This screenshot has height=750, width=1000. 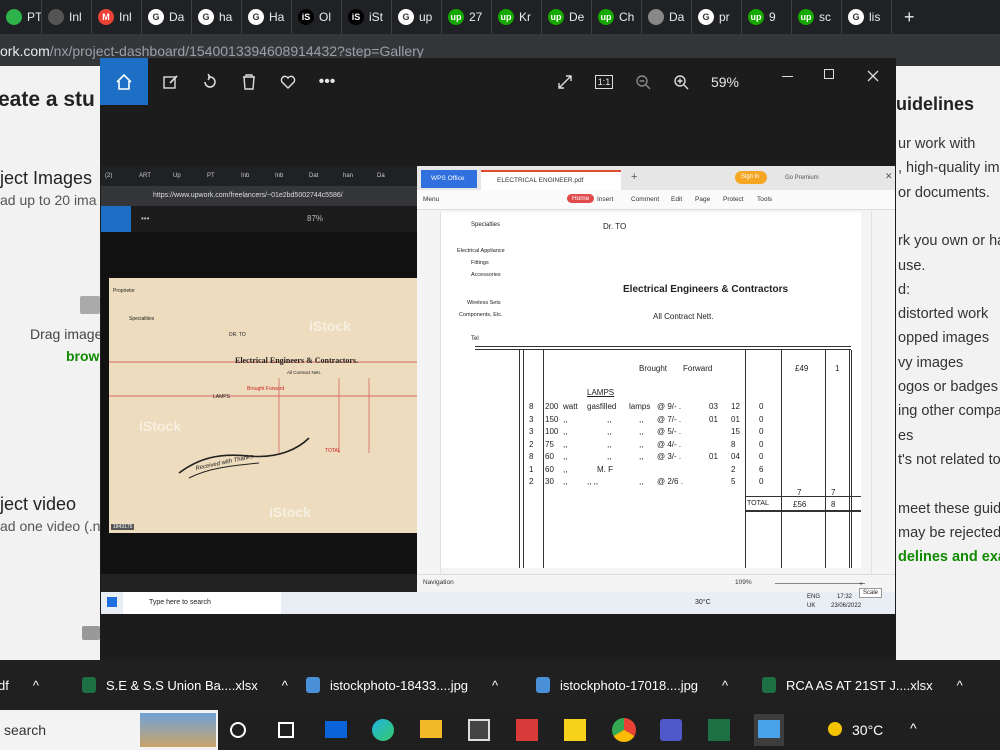 I want to click on calendar-icon, so click(x=56, y=17).